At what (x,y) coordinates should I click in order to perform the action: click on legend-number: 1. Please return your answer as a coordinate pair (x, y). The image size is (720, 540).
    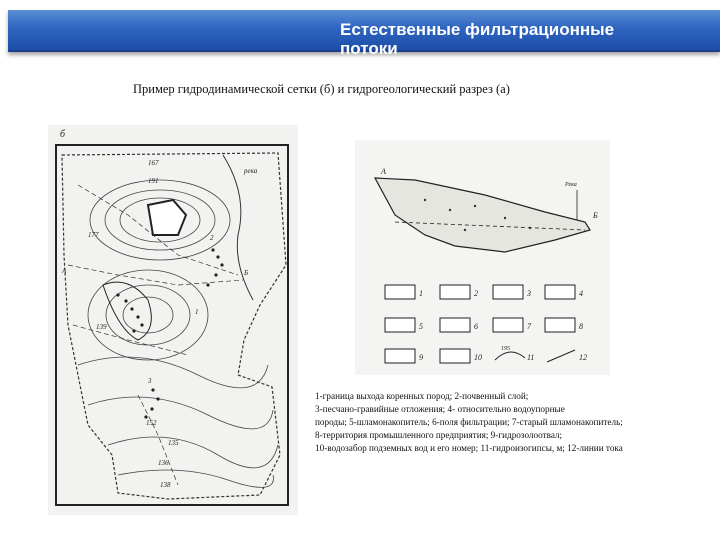
    Looking at the image, I should click on (421, 293).